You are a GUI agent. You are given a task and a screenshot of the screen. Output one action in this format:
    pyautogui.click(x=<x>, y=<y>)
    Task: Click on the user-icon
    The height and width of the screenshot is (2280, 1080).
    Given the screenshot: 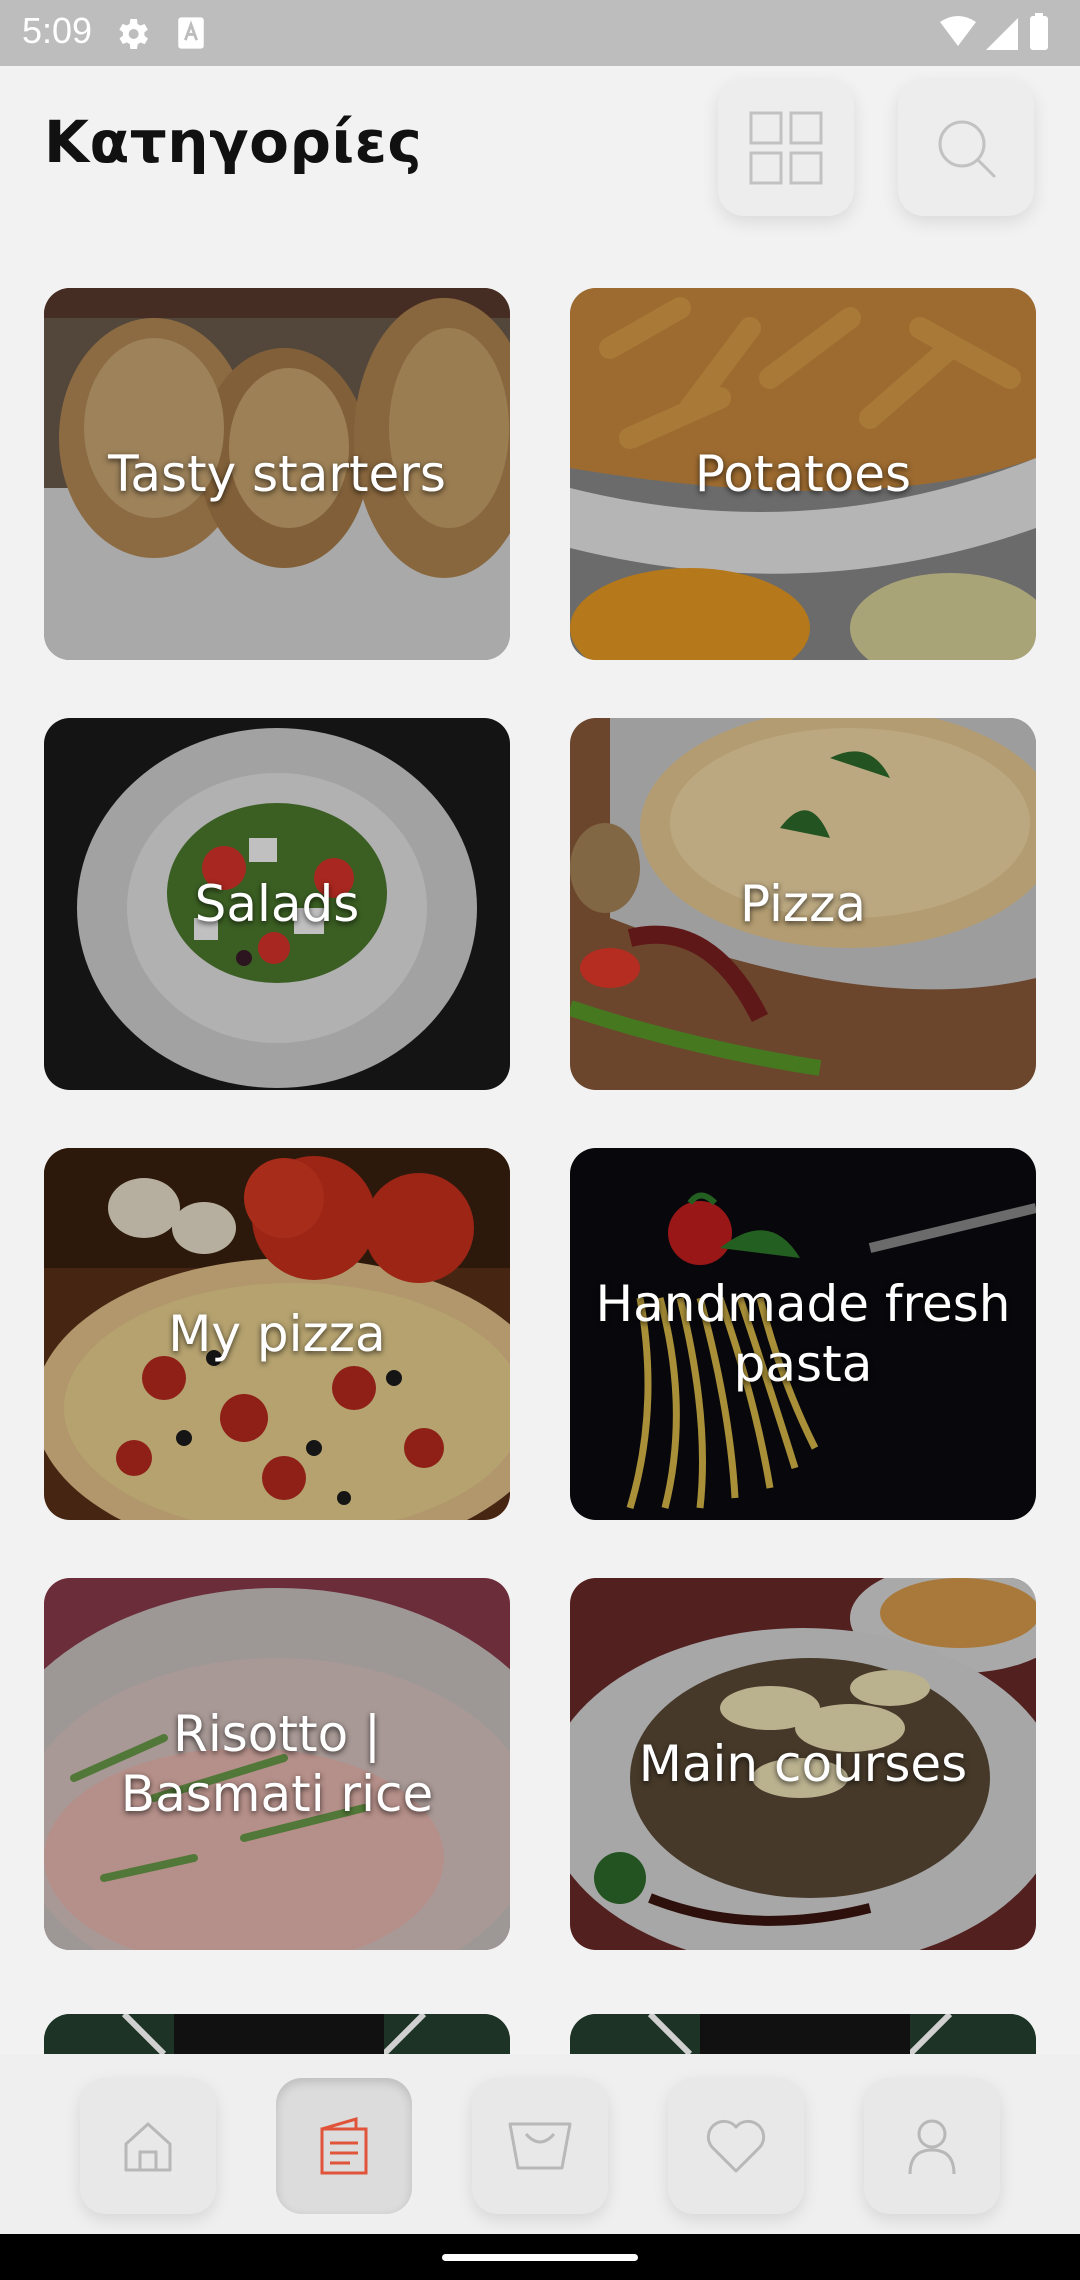 What is the action you would take?
    pyautogui.click(x=932, y=2147)
    